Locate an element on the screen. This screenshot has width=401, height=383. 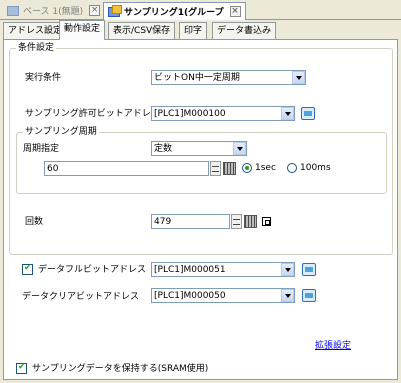
input-value: 479 is located at coordinates (163, 222).